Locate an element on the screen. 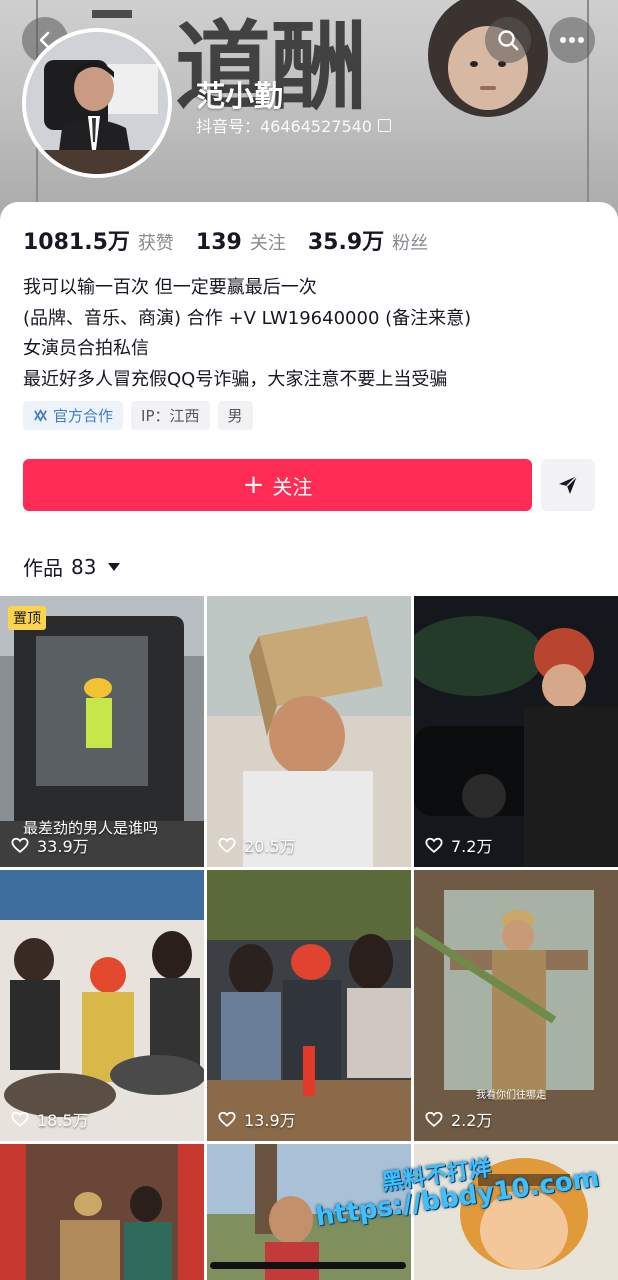 Image resolution: width=618 pixels, height=1280 pixels. video-likes-count: 13.9万 is located at coordinates (270, 1120).